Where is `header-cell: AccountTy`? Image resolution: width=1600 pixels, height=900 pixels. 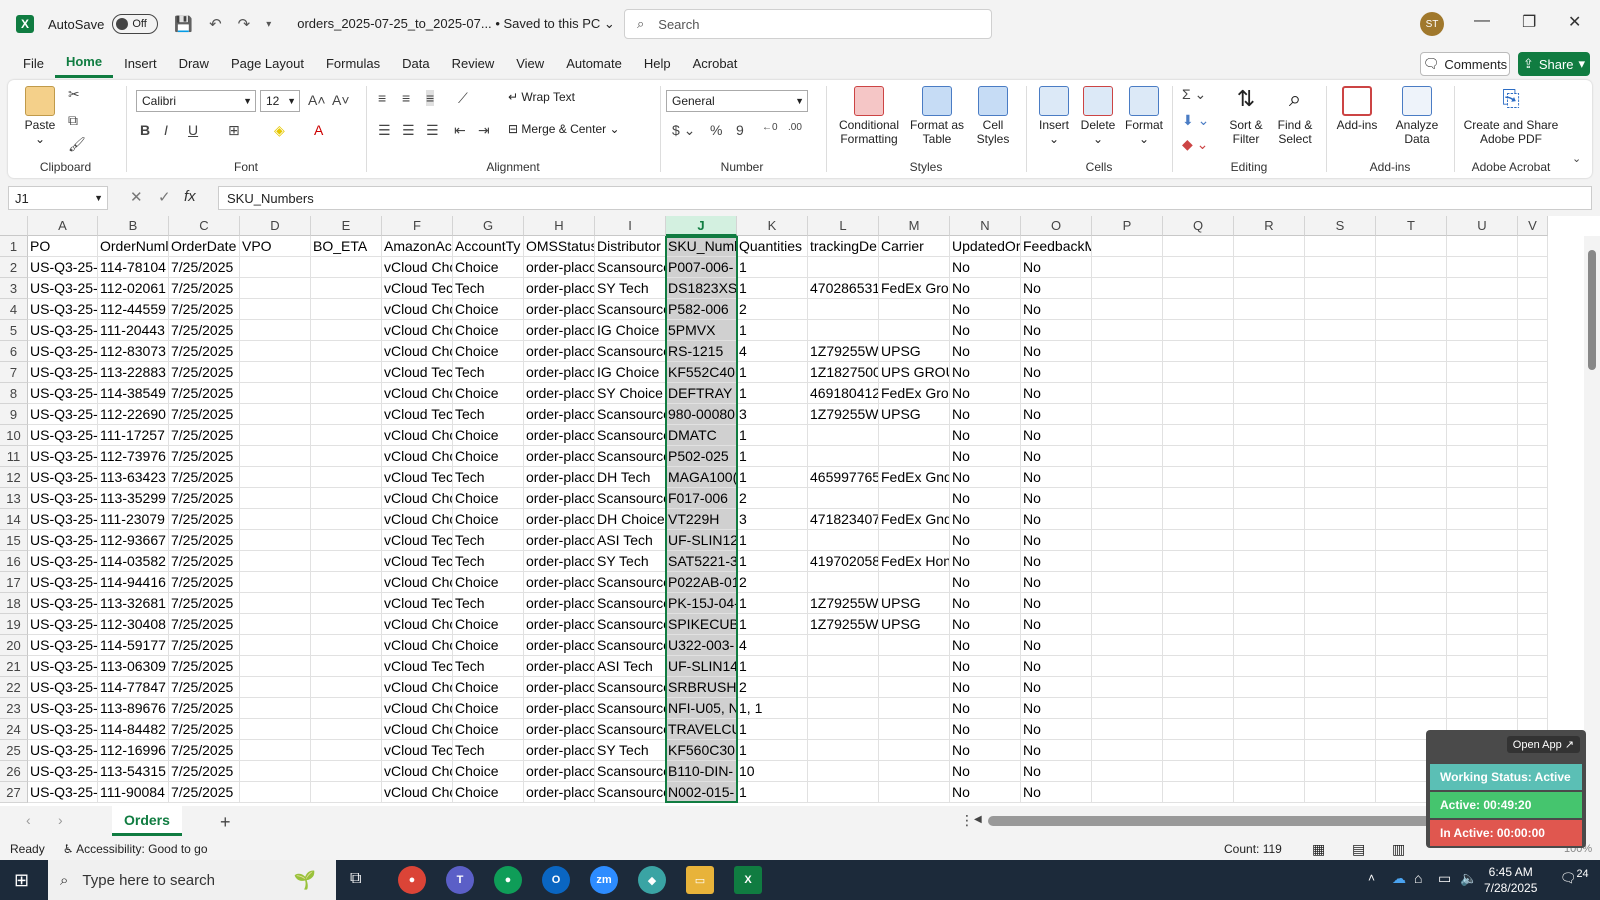 header-cell: AccountTy is located at coordinates (488, 246).